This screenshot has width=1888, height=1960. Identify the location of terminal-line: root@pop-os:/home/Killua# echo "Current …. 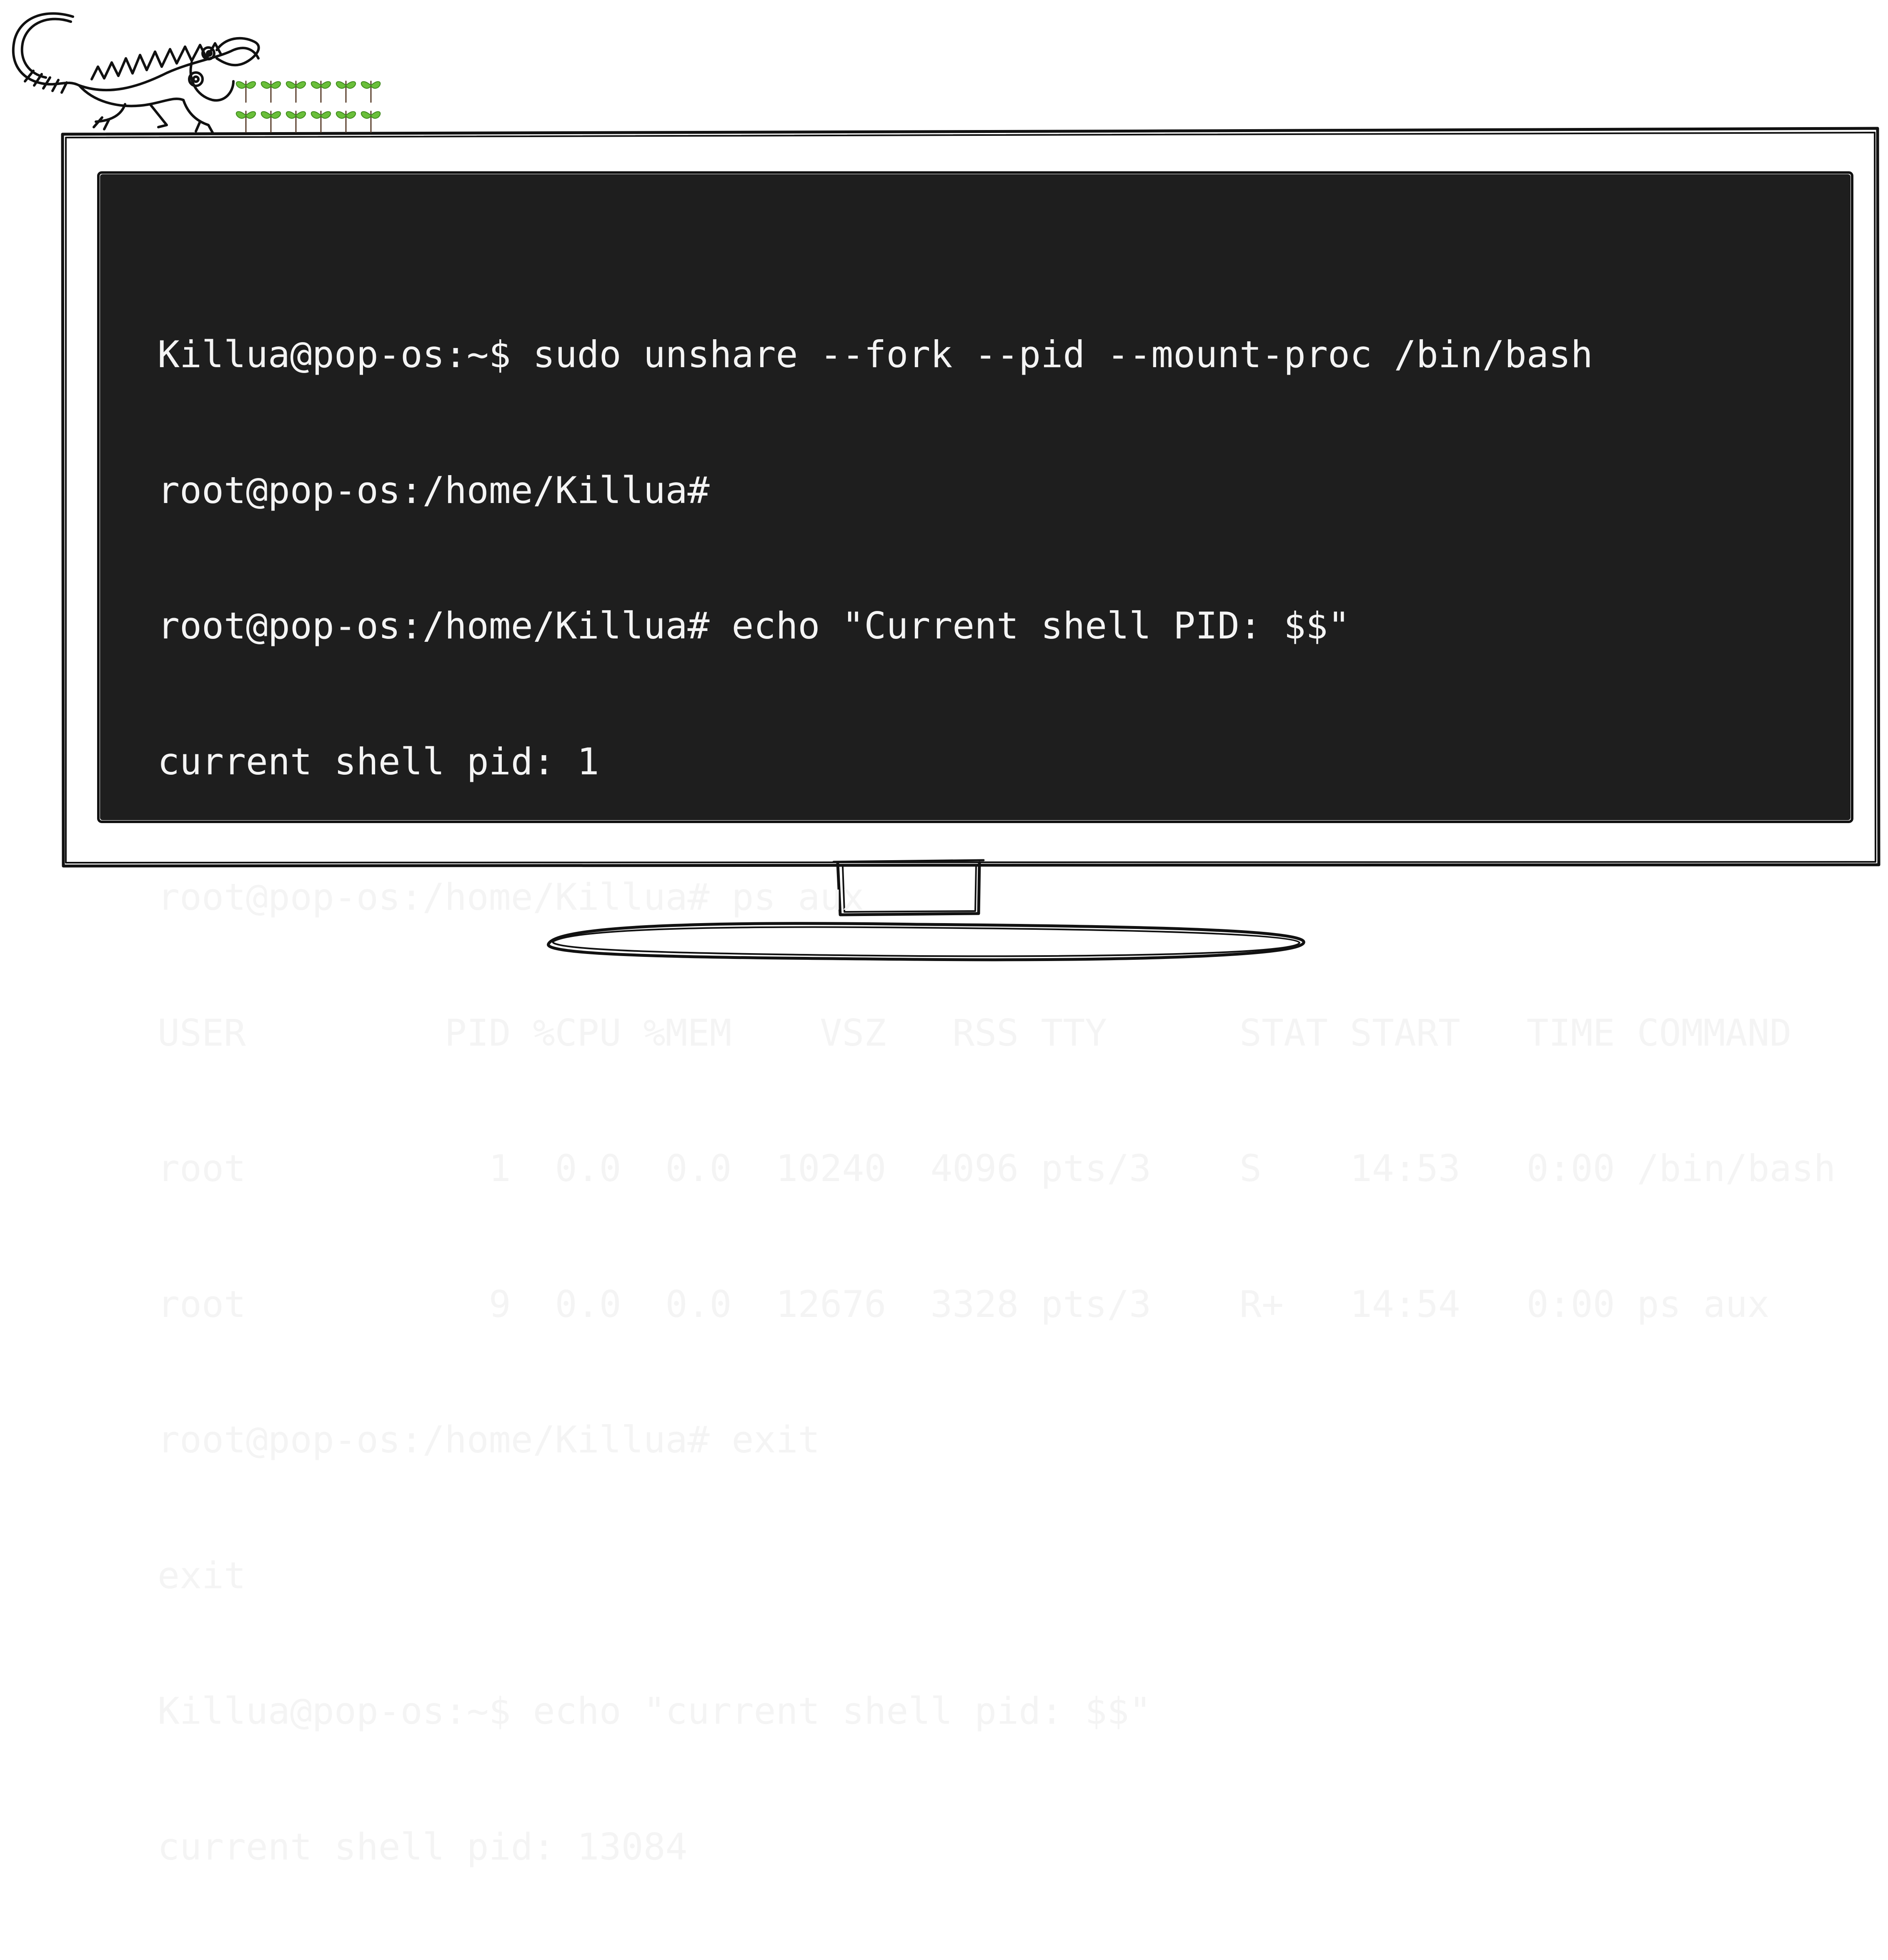
(754, 625).